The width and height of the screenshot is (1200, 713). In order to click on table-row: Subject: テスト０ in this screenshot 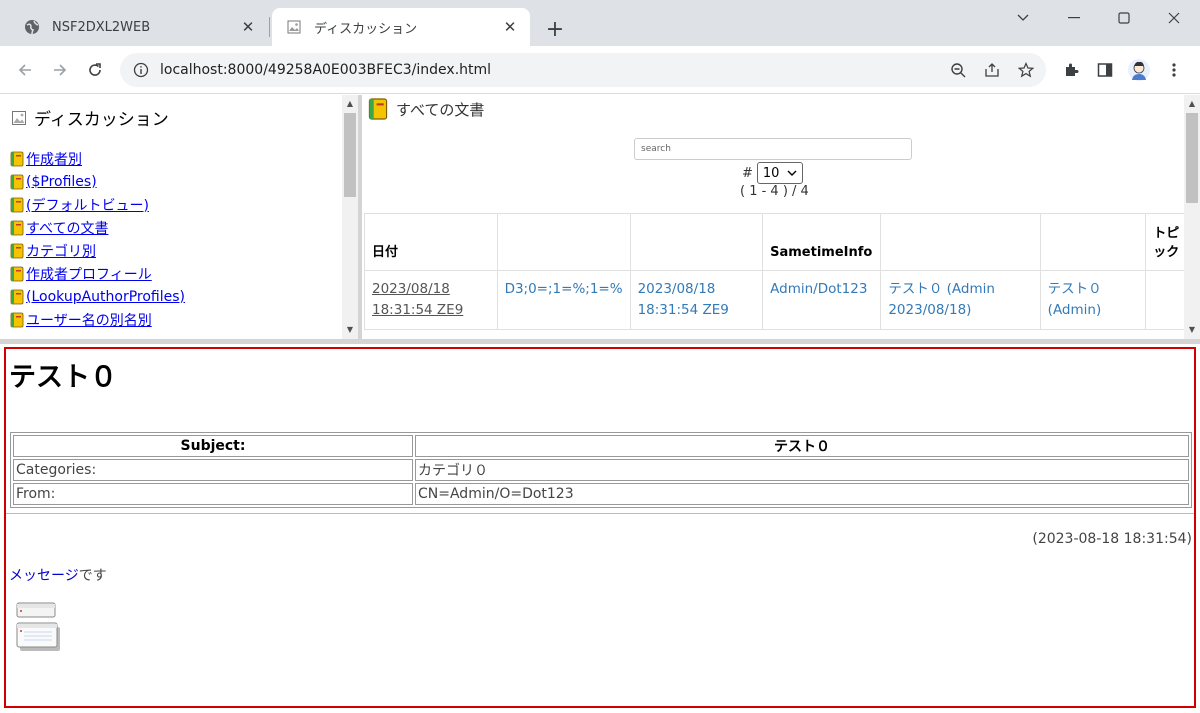, I will do `click(601, 446)`.